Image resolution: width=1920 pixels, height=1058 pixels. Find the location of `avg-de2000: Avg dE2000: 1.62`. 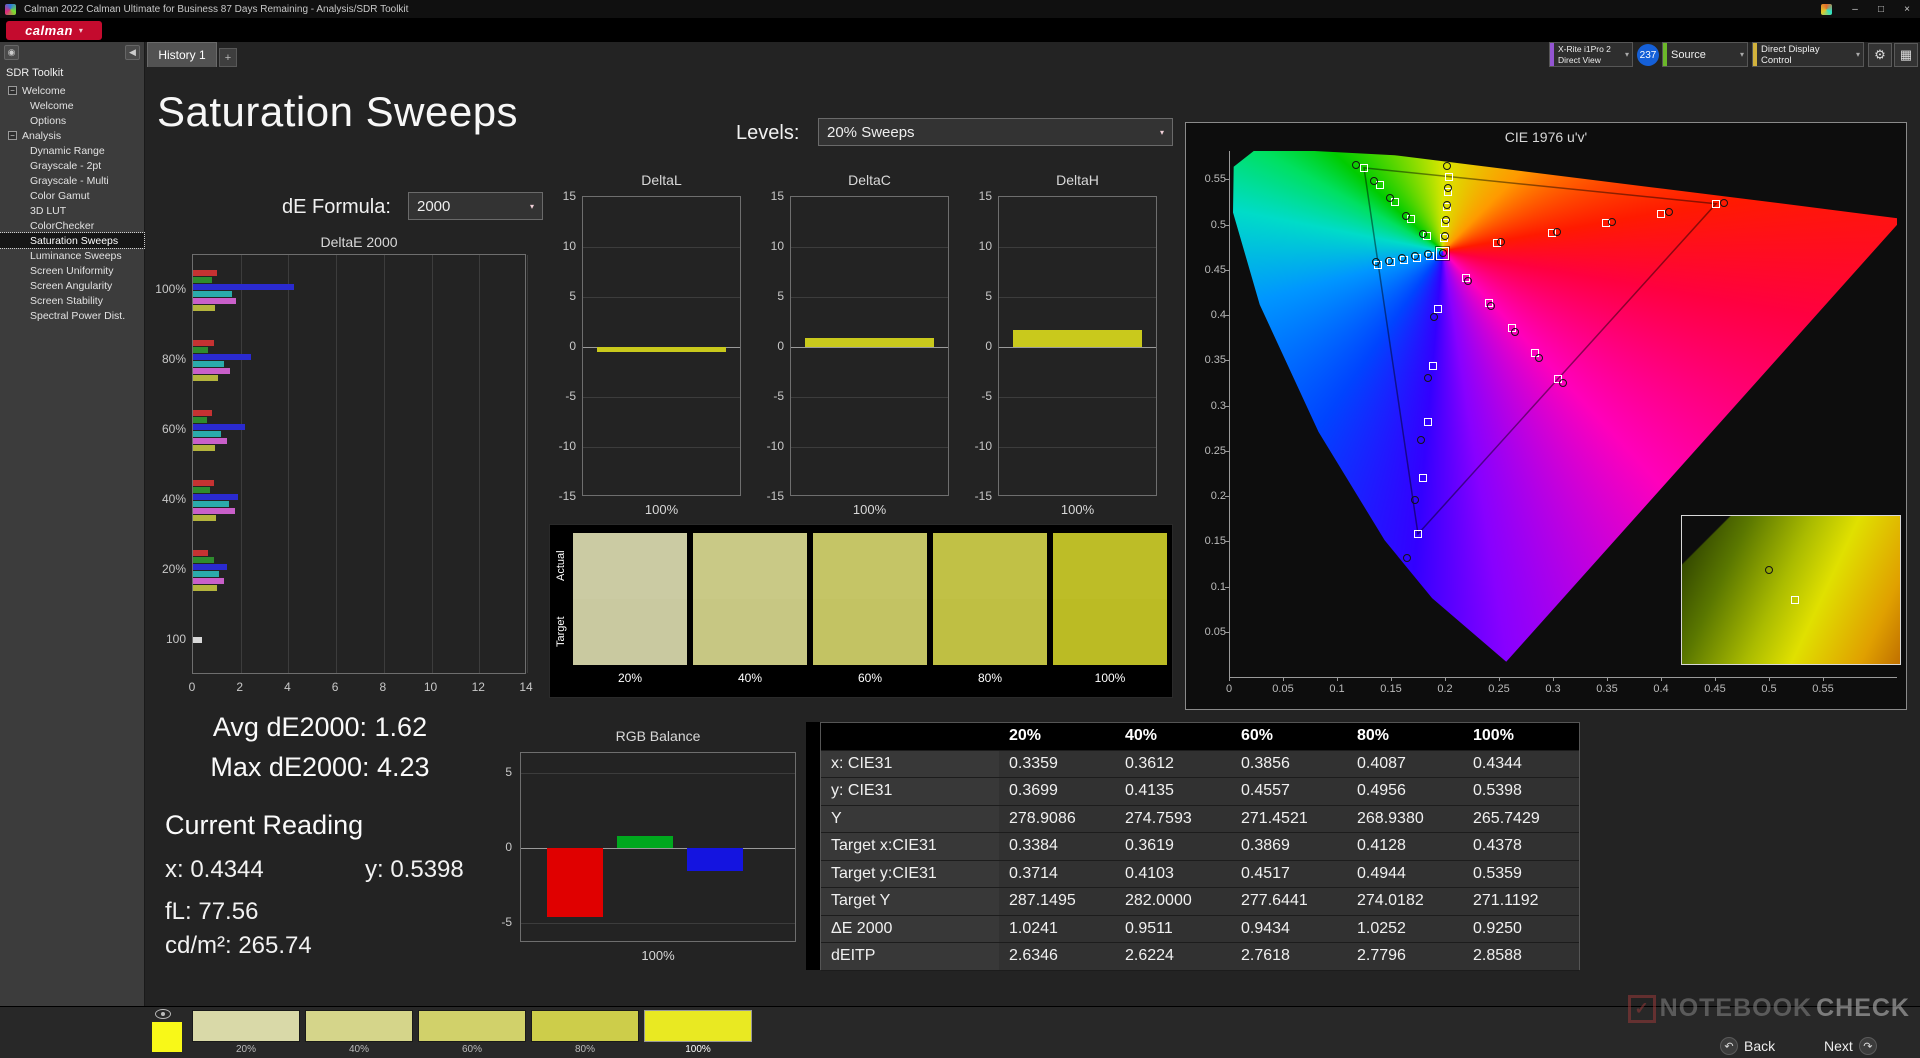

avg-de2000: Avg dE2000: 1.62 is located at coordinates (320, 727).